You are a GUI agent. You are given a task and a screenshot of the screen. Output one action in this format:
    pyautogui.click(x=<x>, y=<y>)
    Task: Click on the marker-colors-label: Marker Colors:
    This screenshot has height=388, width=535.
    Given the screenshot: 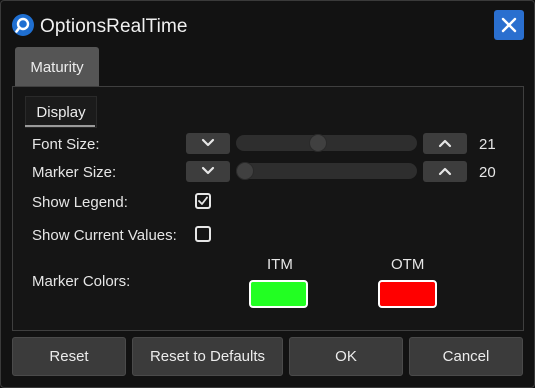 What is the action you would take?
    pyautogui.click(x=81, y=281)
    